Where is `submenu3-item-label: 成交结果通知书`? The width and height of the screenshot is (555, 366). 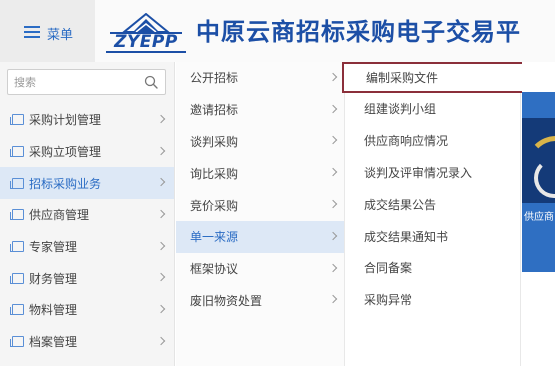 submenu3-item-label: 成交结果通知书 is located at coordinates (406, 236).